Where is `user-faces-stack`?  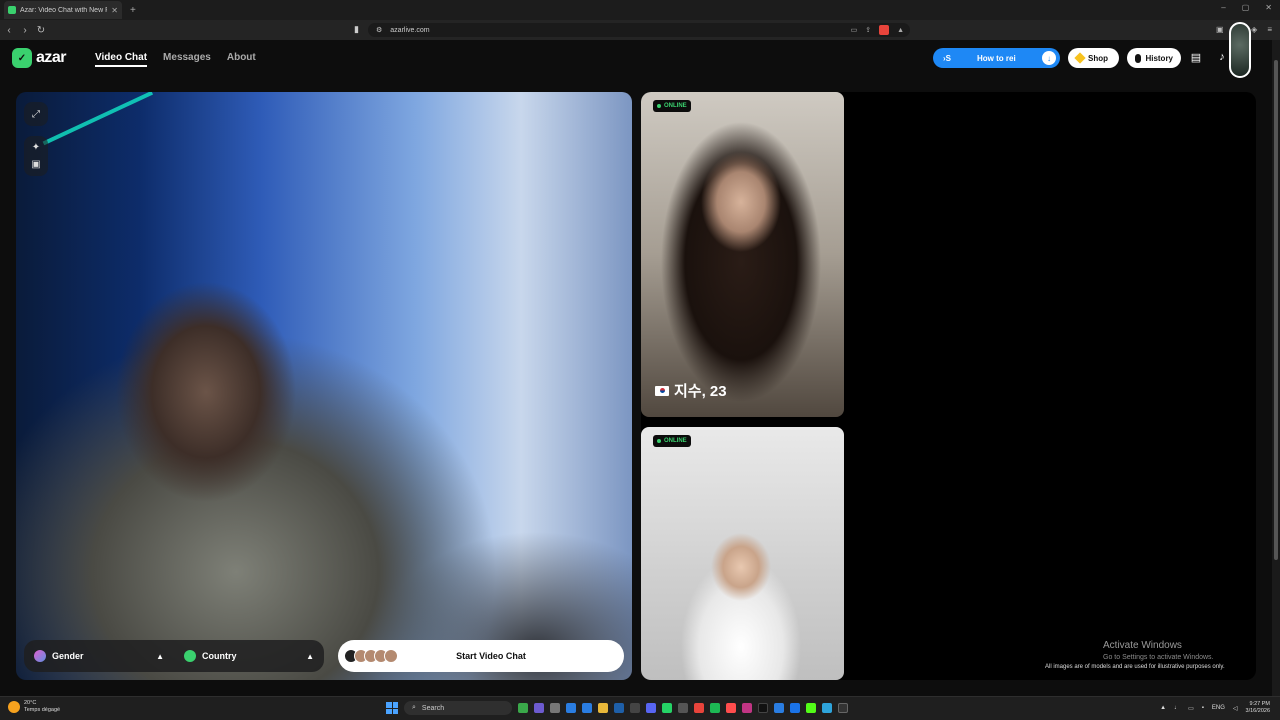
user-faces-stack is located at coordinates (371, 656).